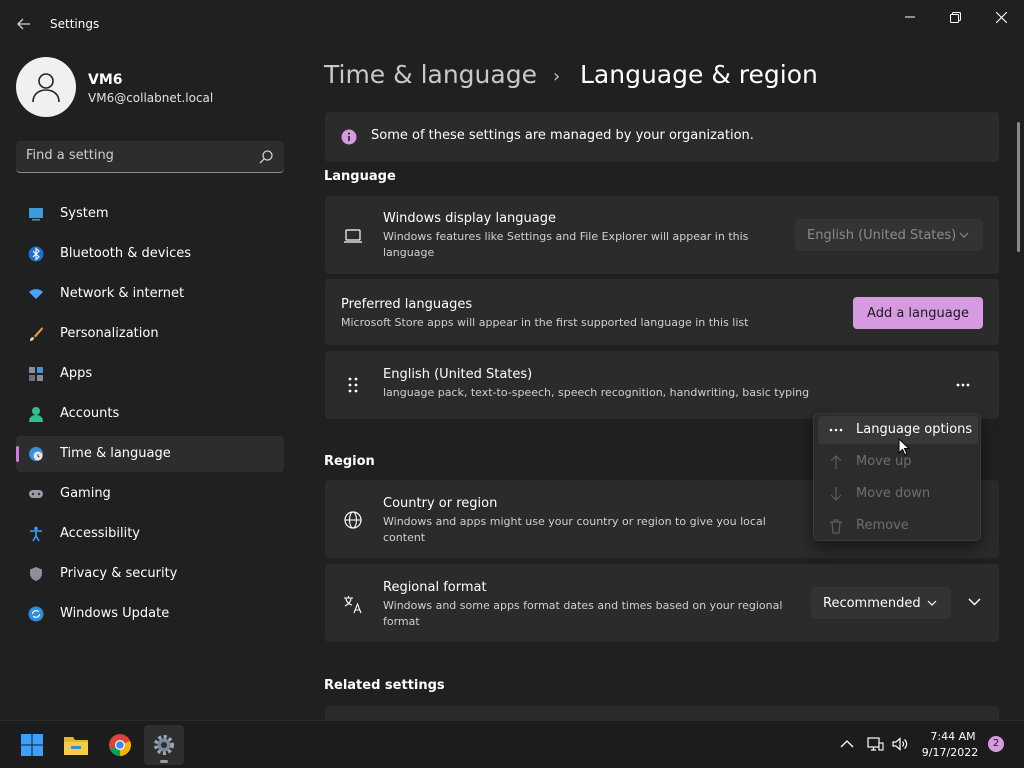 Image resolution: width=1024 pixels, height=768 pixels. What do you see at coordinates (353, 605) in the screenshot?
I see `language-format-icon` at bounding box center [353, 605].